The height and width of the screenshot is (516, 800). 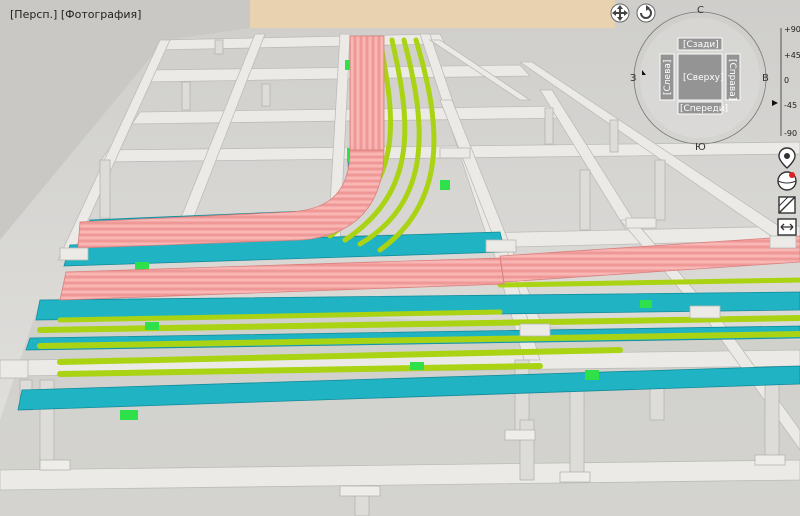 I want to click on location-pin-icon, so click(x=787, y=158).